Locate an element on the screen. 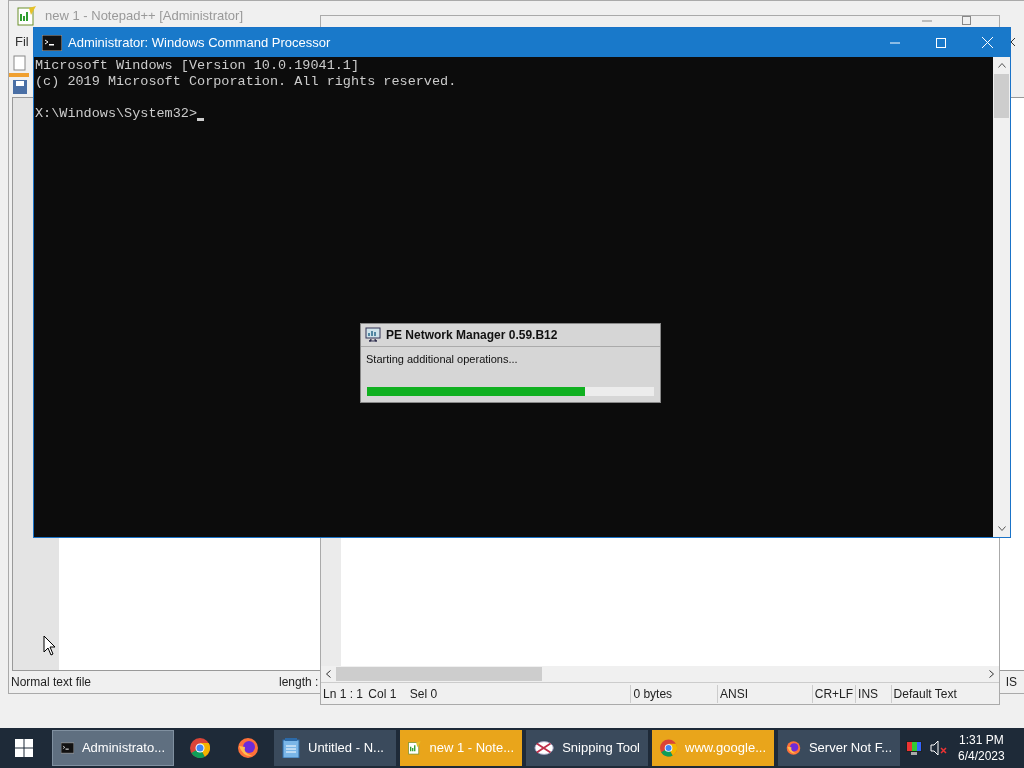 The image size is (1024, 768). status-text: Default Text is located at coordinates (944, 693).